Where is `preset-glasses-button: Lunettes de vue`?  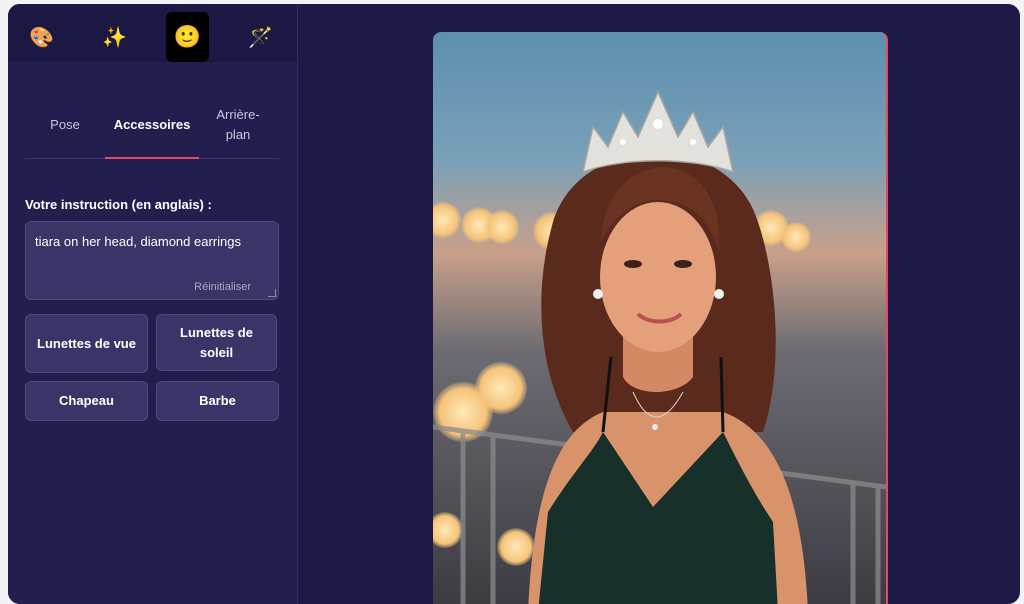 preset-glasses-button: Lunettes de vue is located at coordinates (86, 343).